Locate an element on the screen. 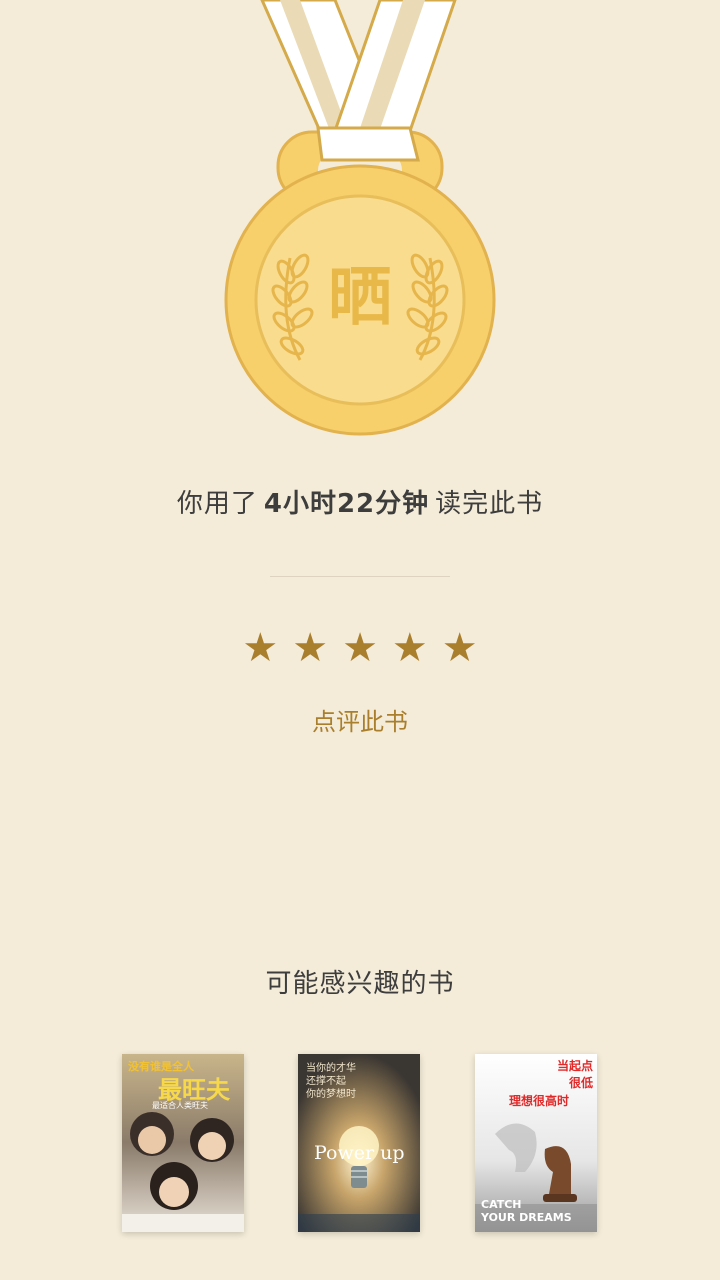 The height and width of the screenshot is (1280, 720). reading-prefix: 你用了 is located at coordinates (217, 504).